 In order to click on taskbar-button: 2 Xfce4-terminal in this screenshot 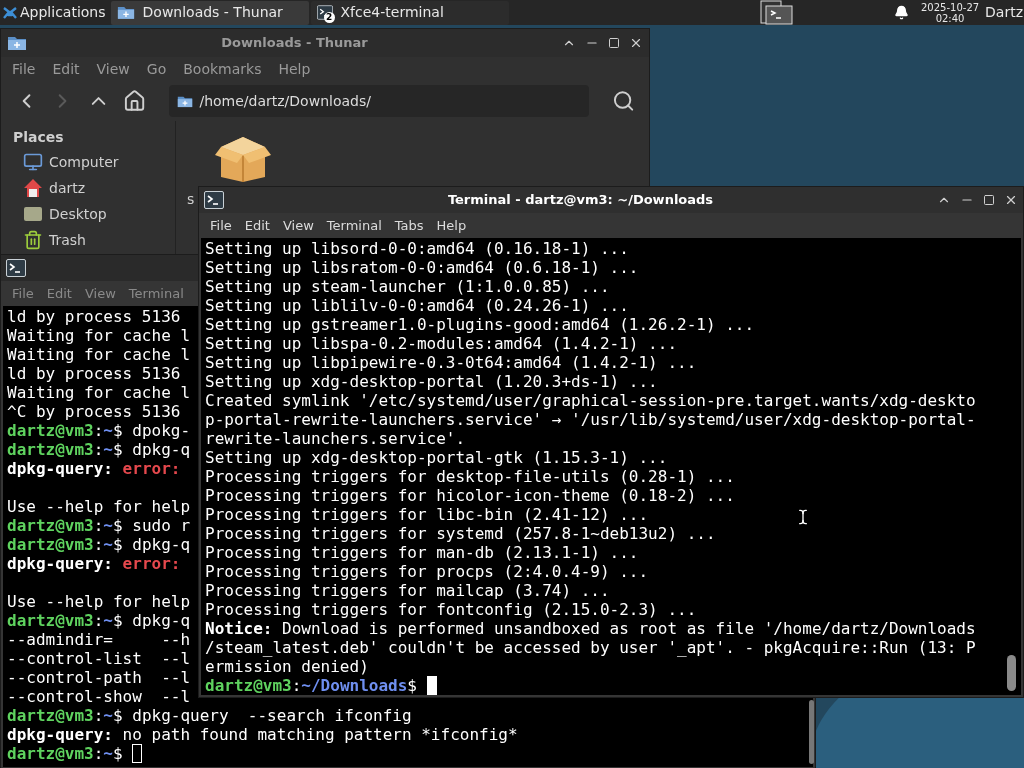, I will do `click(409, 12)`.